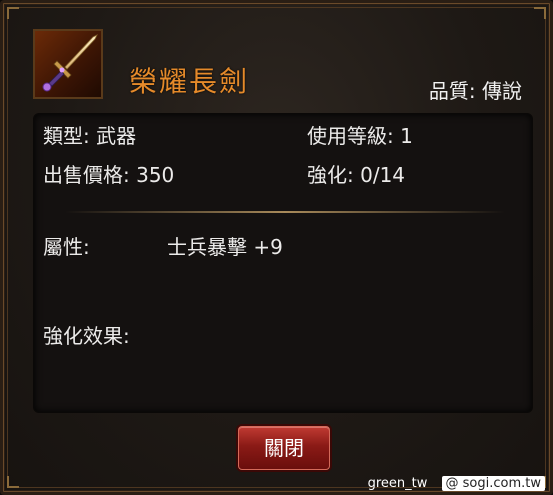 The width and height of the screenshot is (553, 495). What do you see at coordinates (350, 136) in the screenshot?
I see `level-label: 使用等級:` at bounding box center [350, 136].